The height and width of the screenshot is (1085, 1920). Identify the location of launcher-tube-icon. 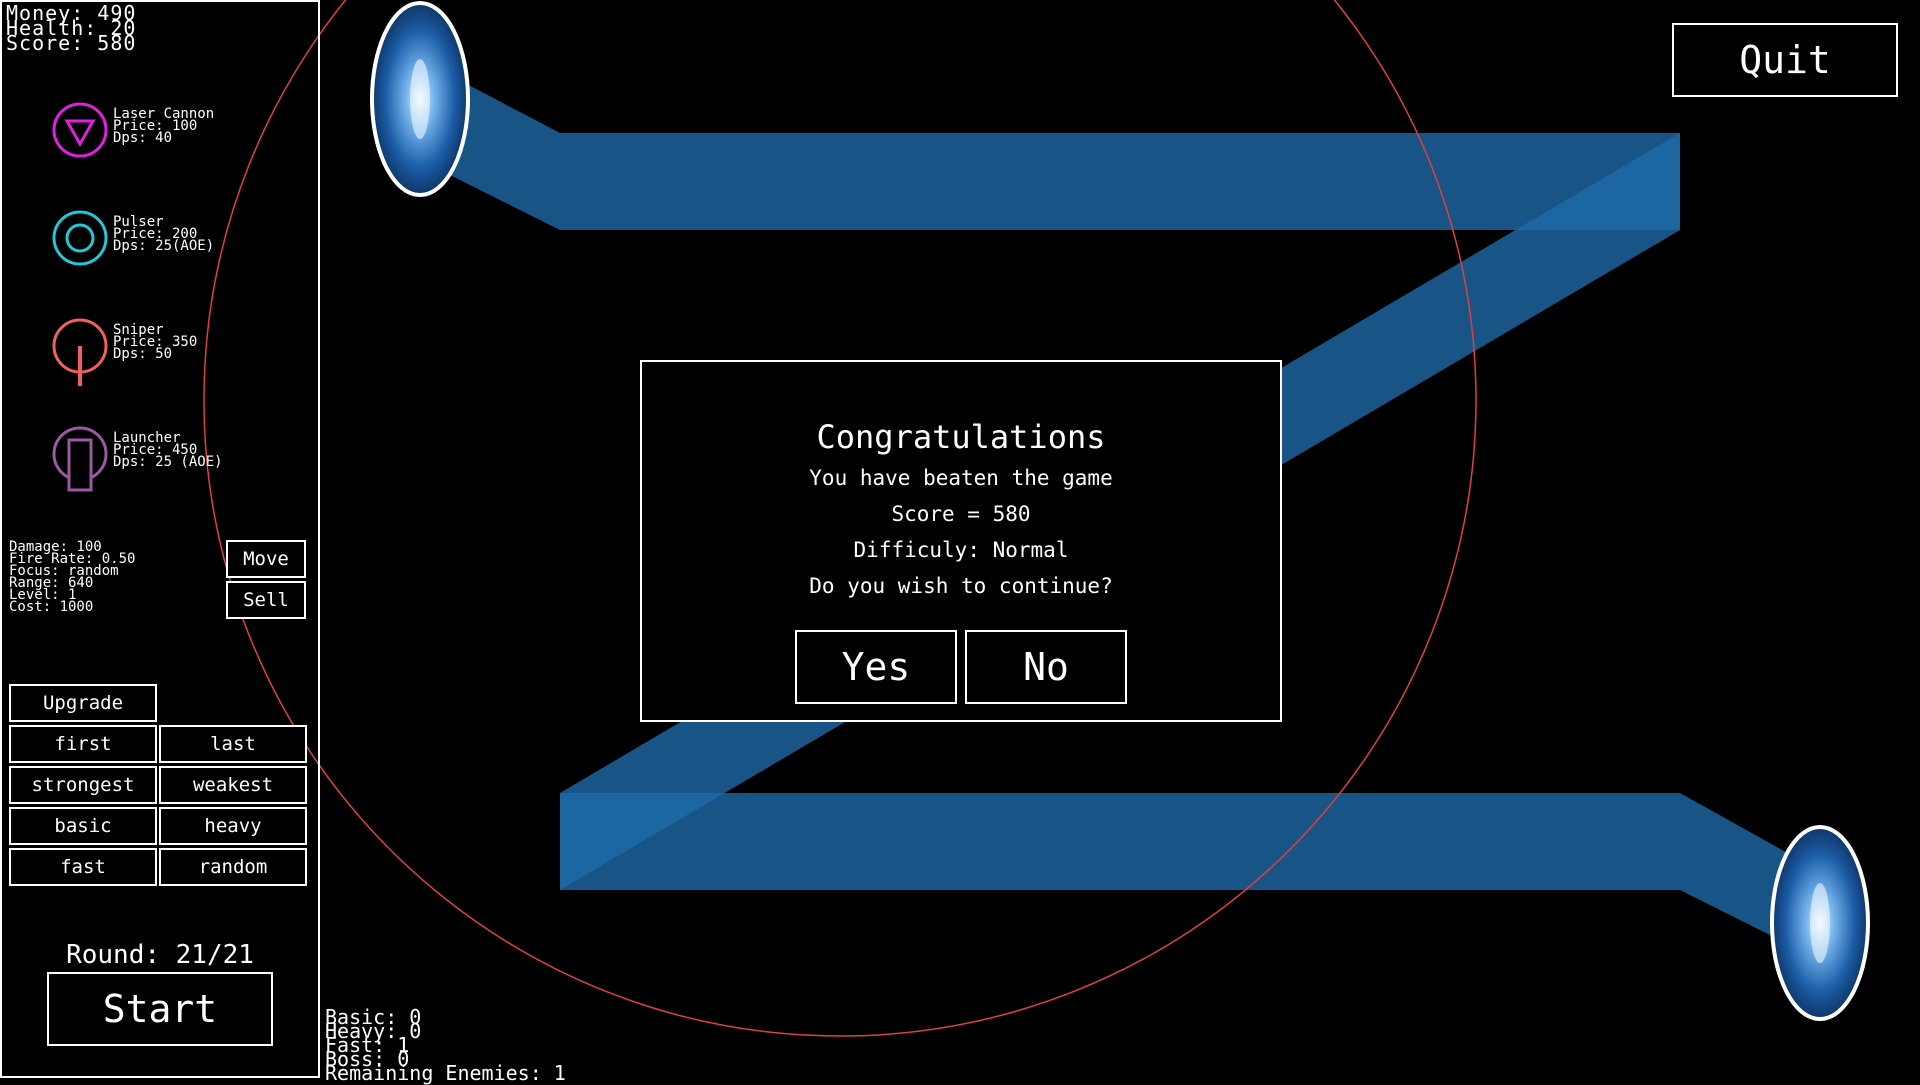
(80, 459).